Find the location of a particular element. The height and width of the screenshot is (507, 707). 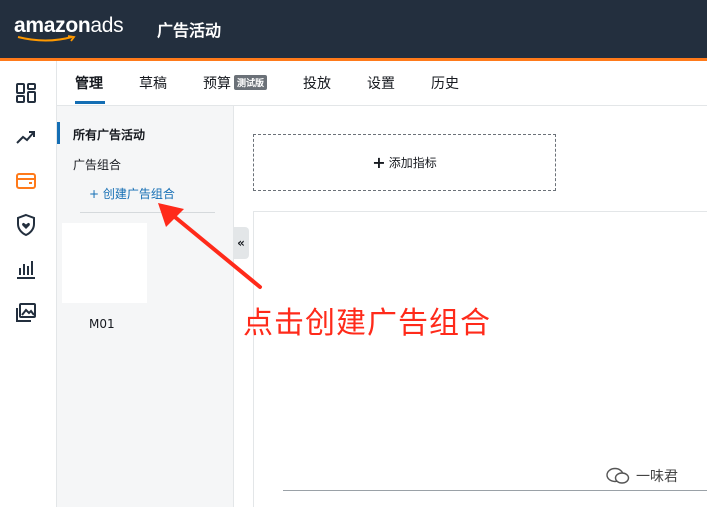

top-bar: amazonads 广告活动 is located at coordinates (353, 29).